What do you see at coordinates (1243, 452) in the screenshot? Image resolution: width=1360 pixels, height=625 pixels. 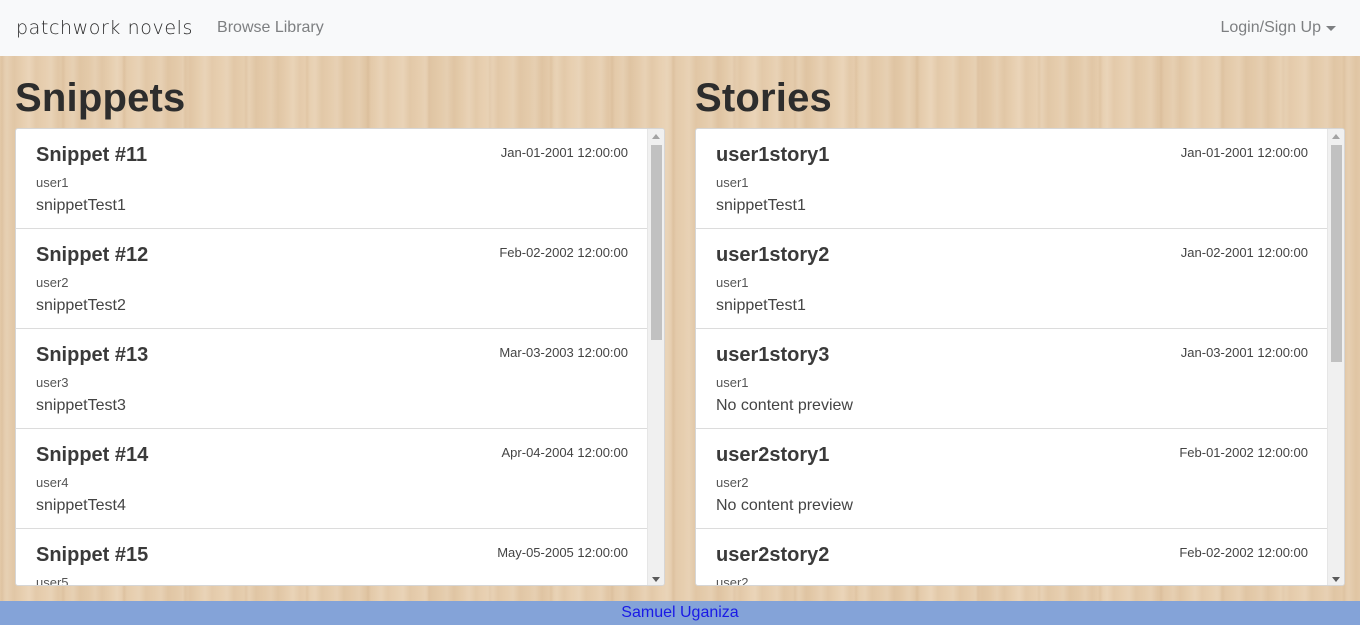 I see `story-date: Feb-01-2002 12:00:00` at bounding box center [1243, 452].